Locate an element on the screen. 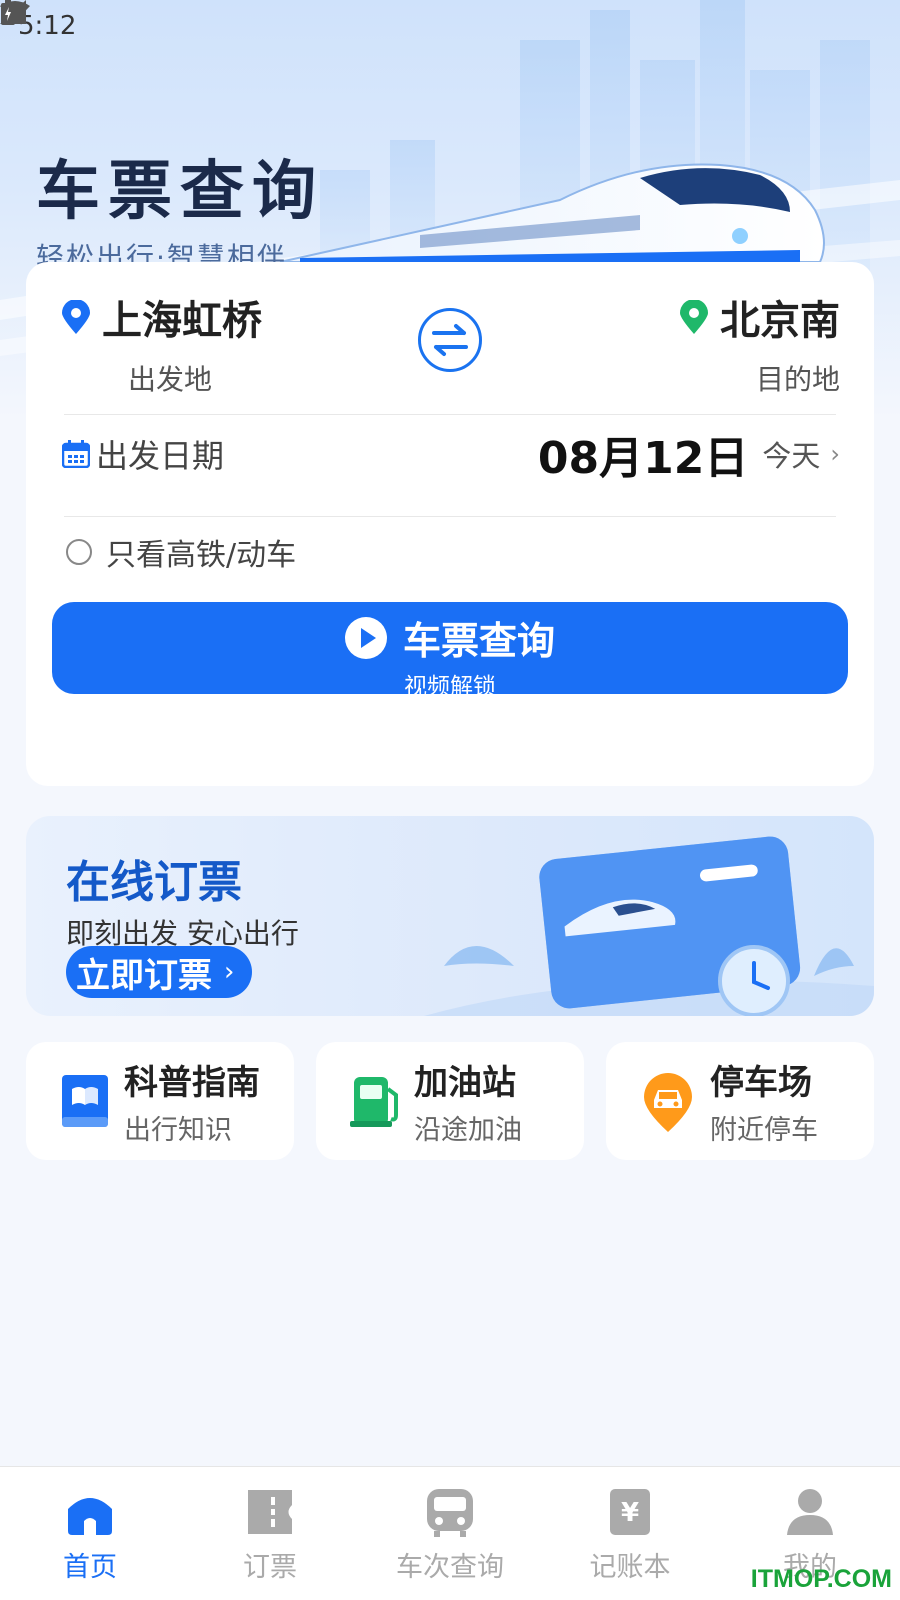 The image size is (900, 1600). book-now-button: 立即订票 › is located at coordinates (159, 972).